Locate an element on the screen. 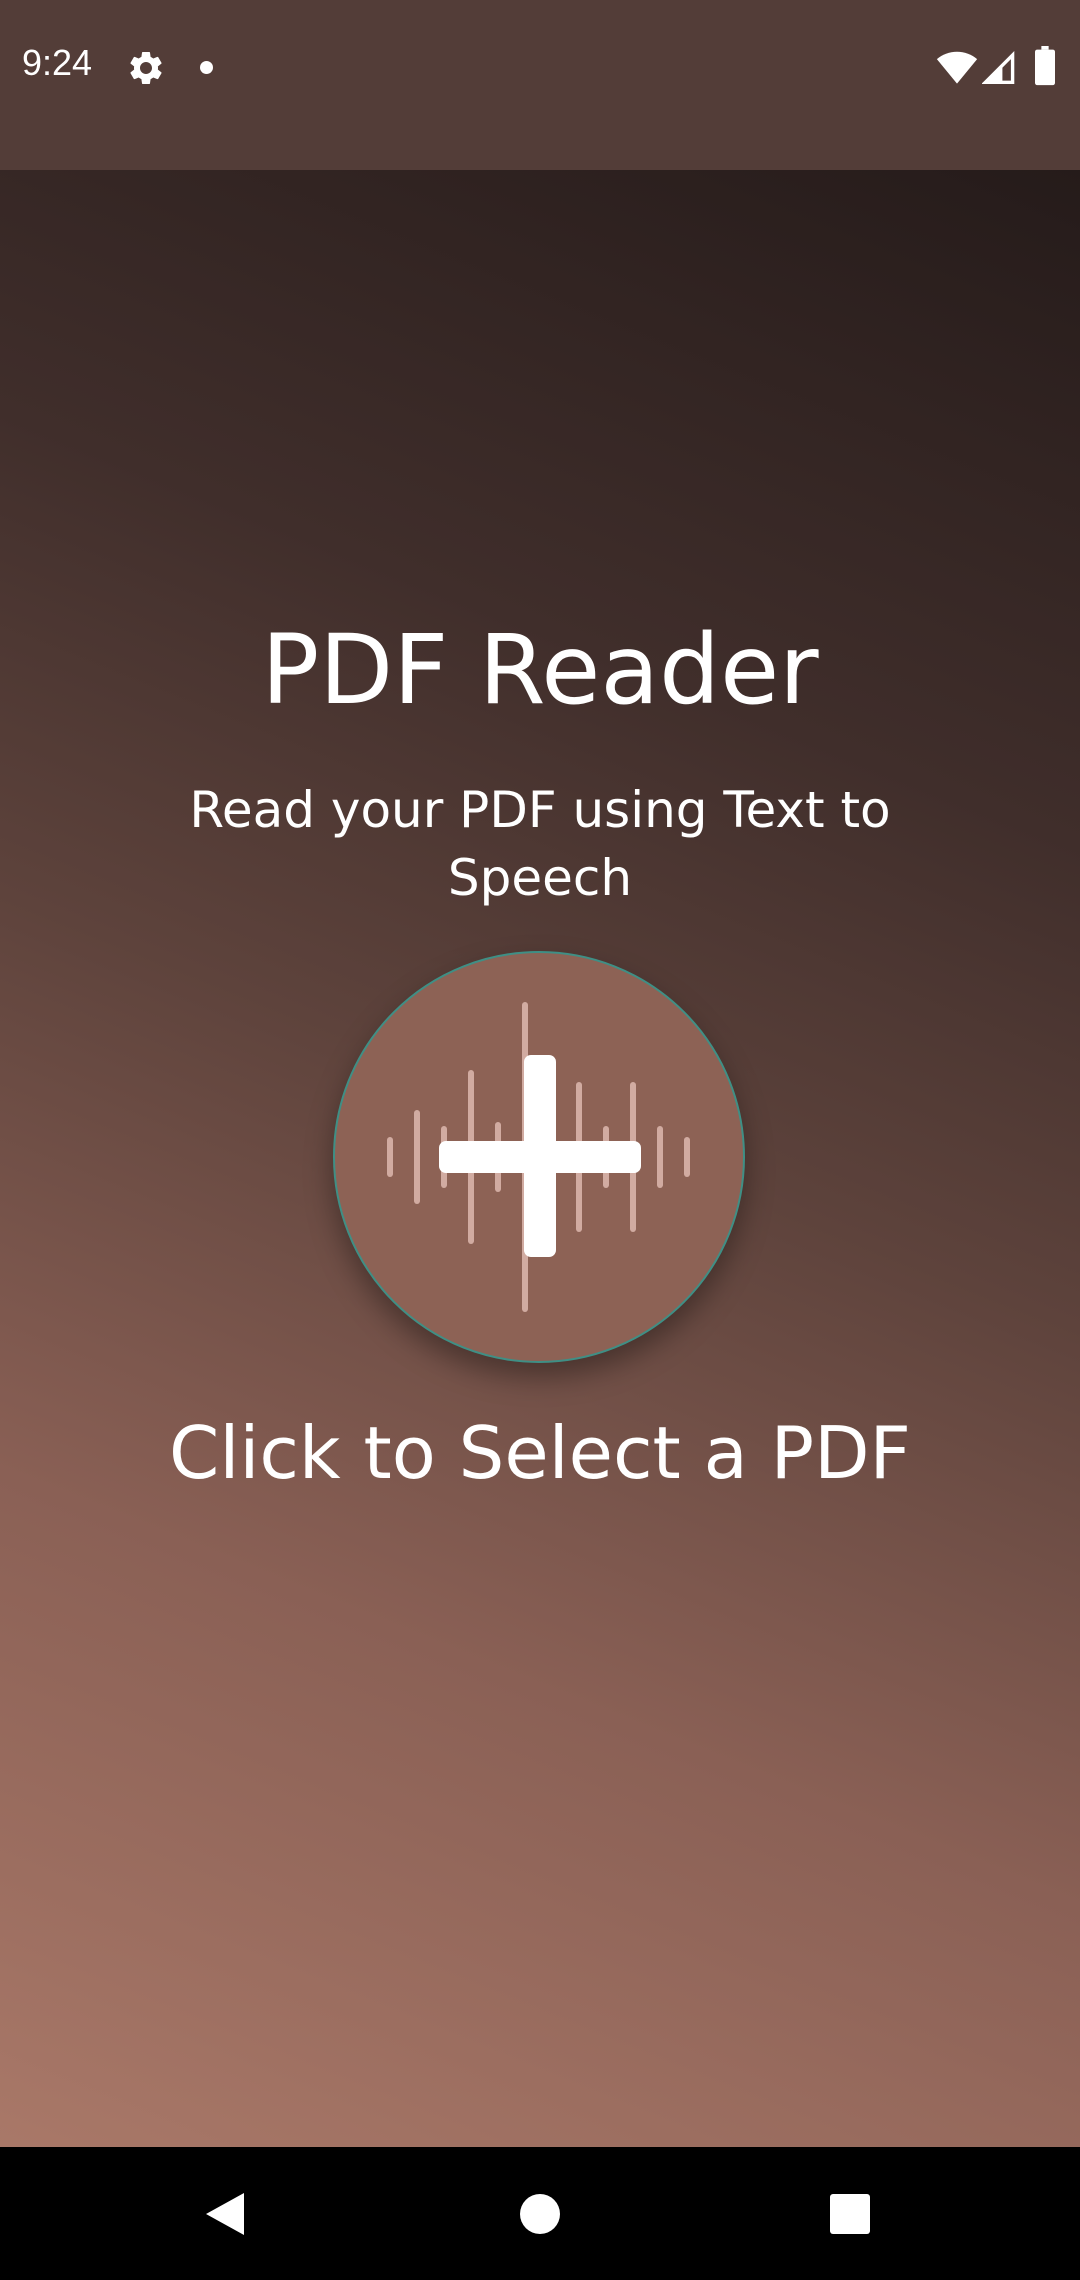 The height and width of the screenshot is (2280, 1080). page-title: PDF Reader is located at coordinates (540, 670).